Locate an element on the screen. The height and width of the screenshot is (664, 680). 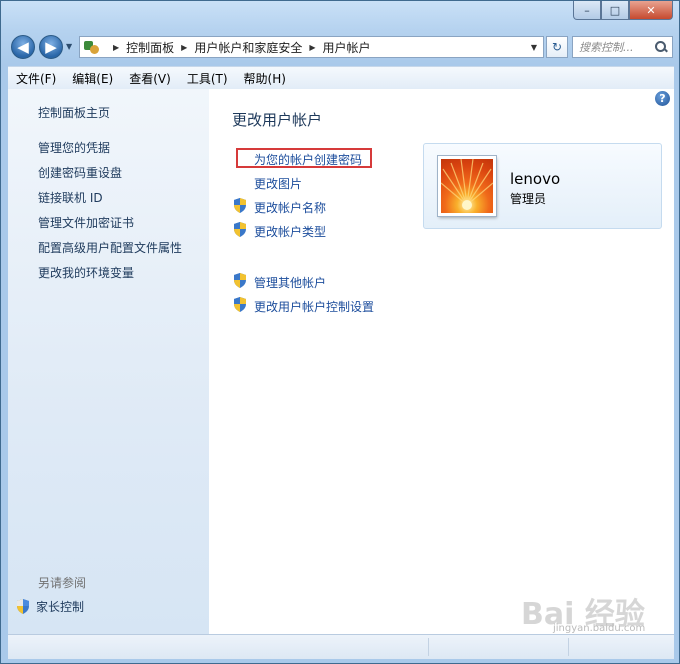
sidebar-control-panel-home: 控制面板主页 is located at coordinates (74, 112).